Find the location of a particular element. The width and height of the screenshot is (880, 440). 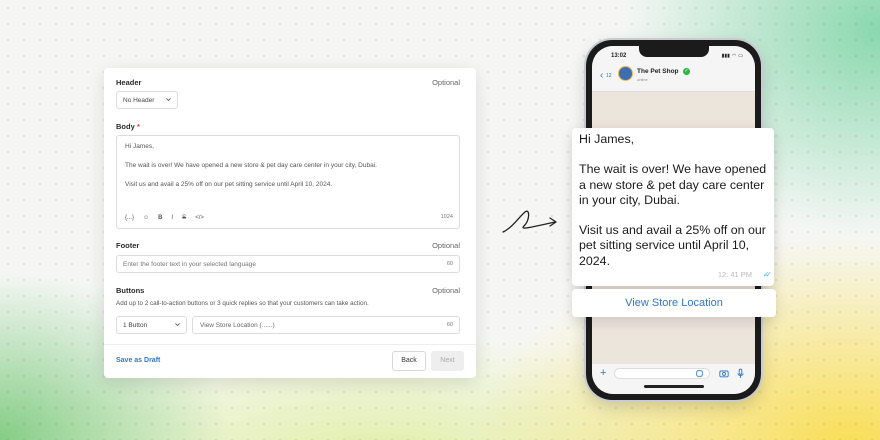

italic-icon: I is located at coordinates (173, 218).